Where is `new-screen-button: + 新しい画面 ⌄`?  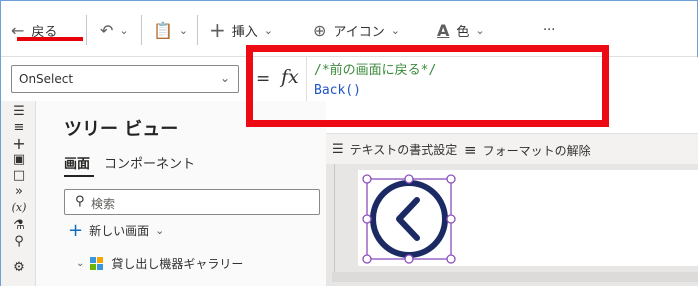
new-screen-button: + 新しい画面 ⌄ is located at coordinates (116, 230).